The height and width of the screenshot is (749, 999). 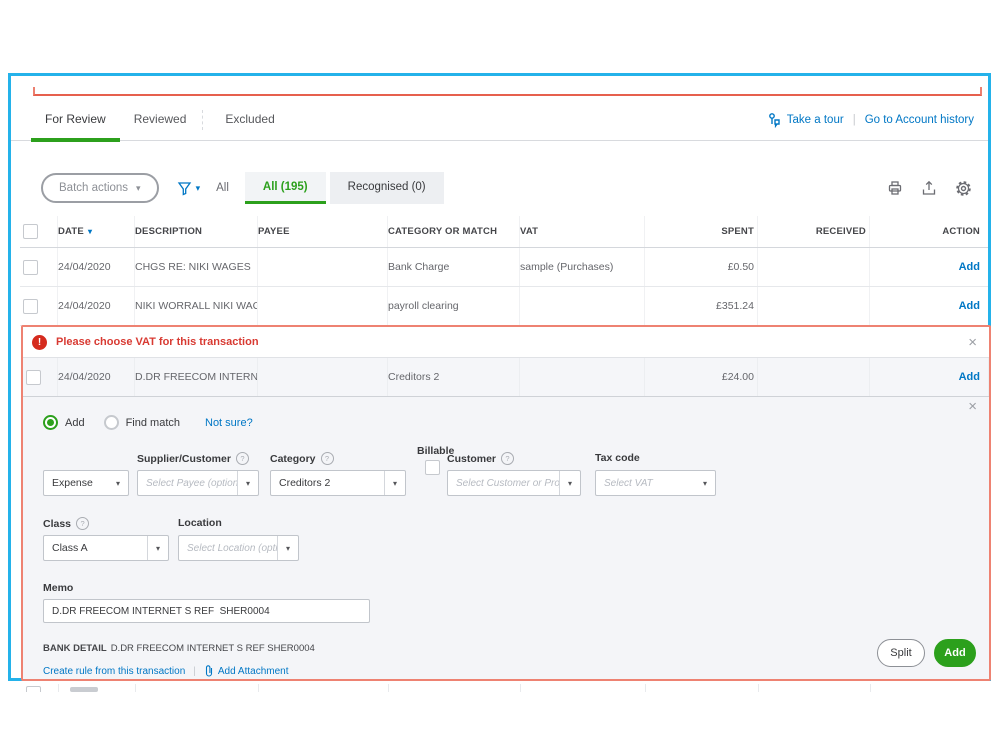 I want to click on category-label: Category ?, so click(x=302, y=458).